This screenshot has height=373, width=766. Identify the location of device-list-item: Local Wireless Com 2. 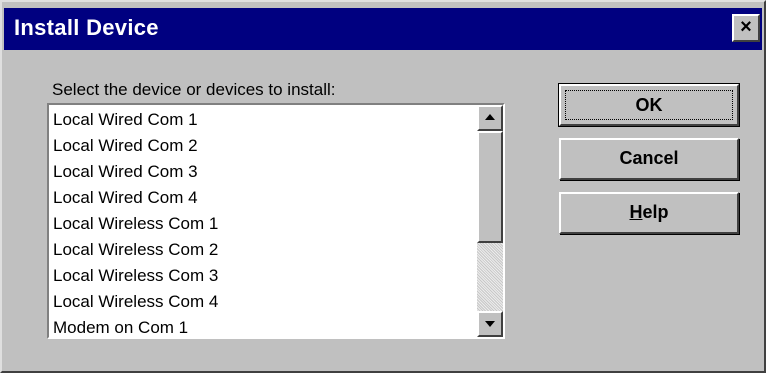
(263, 250).